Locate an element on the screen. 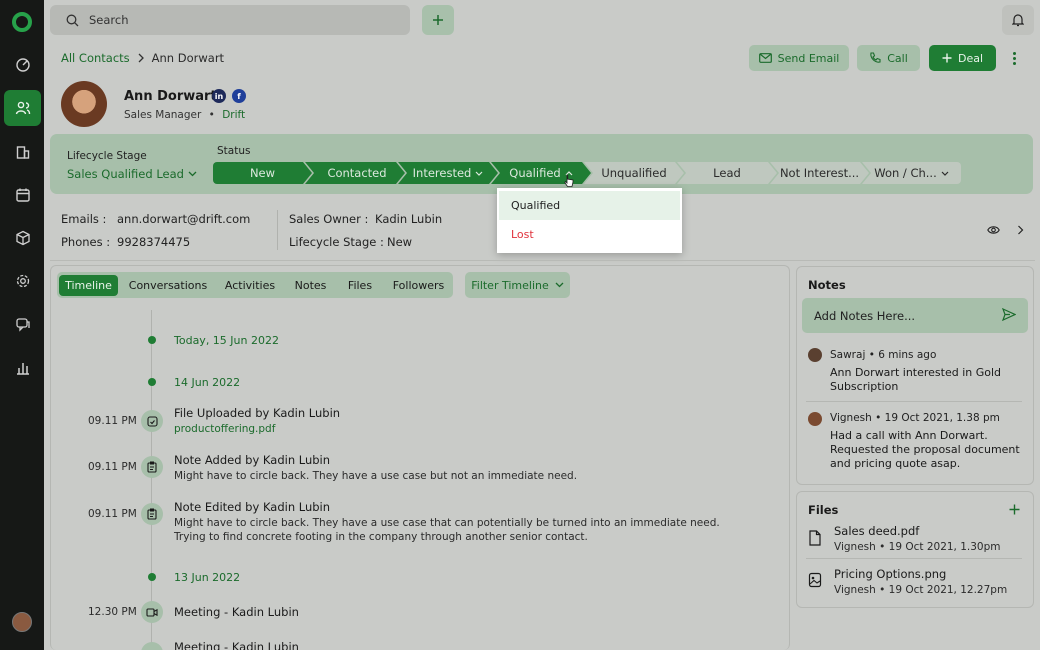 The width and height of the screenshot is (1040, 650). calendar-icon is located at coordinates (22, 195).